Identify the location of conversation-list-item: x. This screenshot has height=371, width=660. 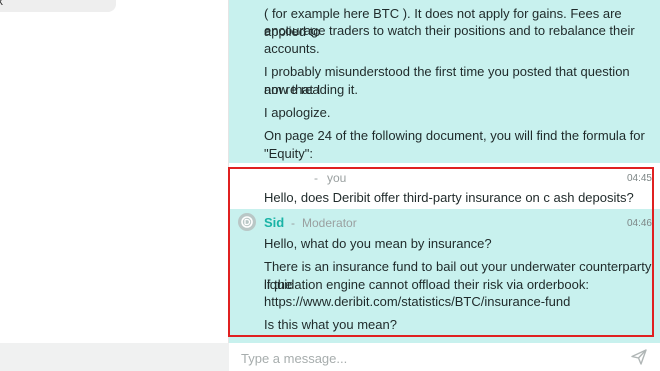
(58, 6).